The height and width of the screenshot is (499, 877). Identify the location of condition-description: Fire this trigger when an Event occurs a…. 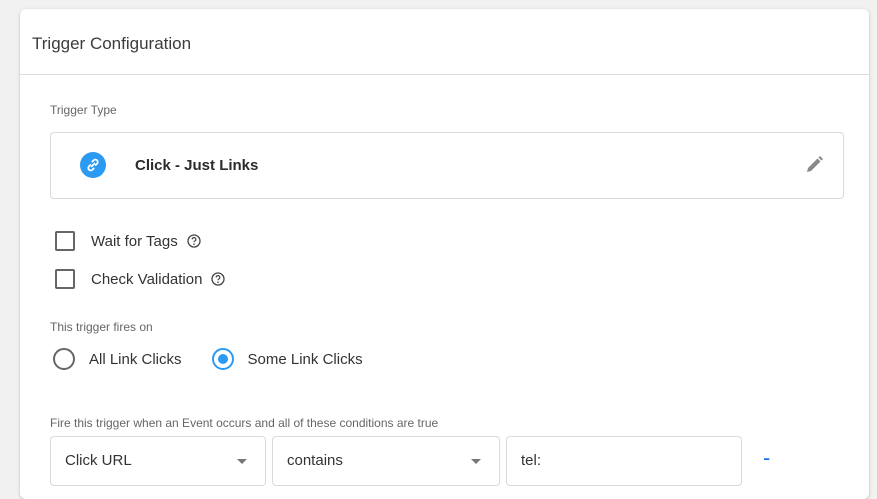
(244, 423).